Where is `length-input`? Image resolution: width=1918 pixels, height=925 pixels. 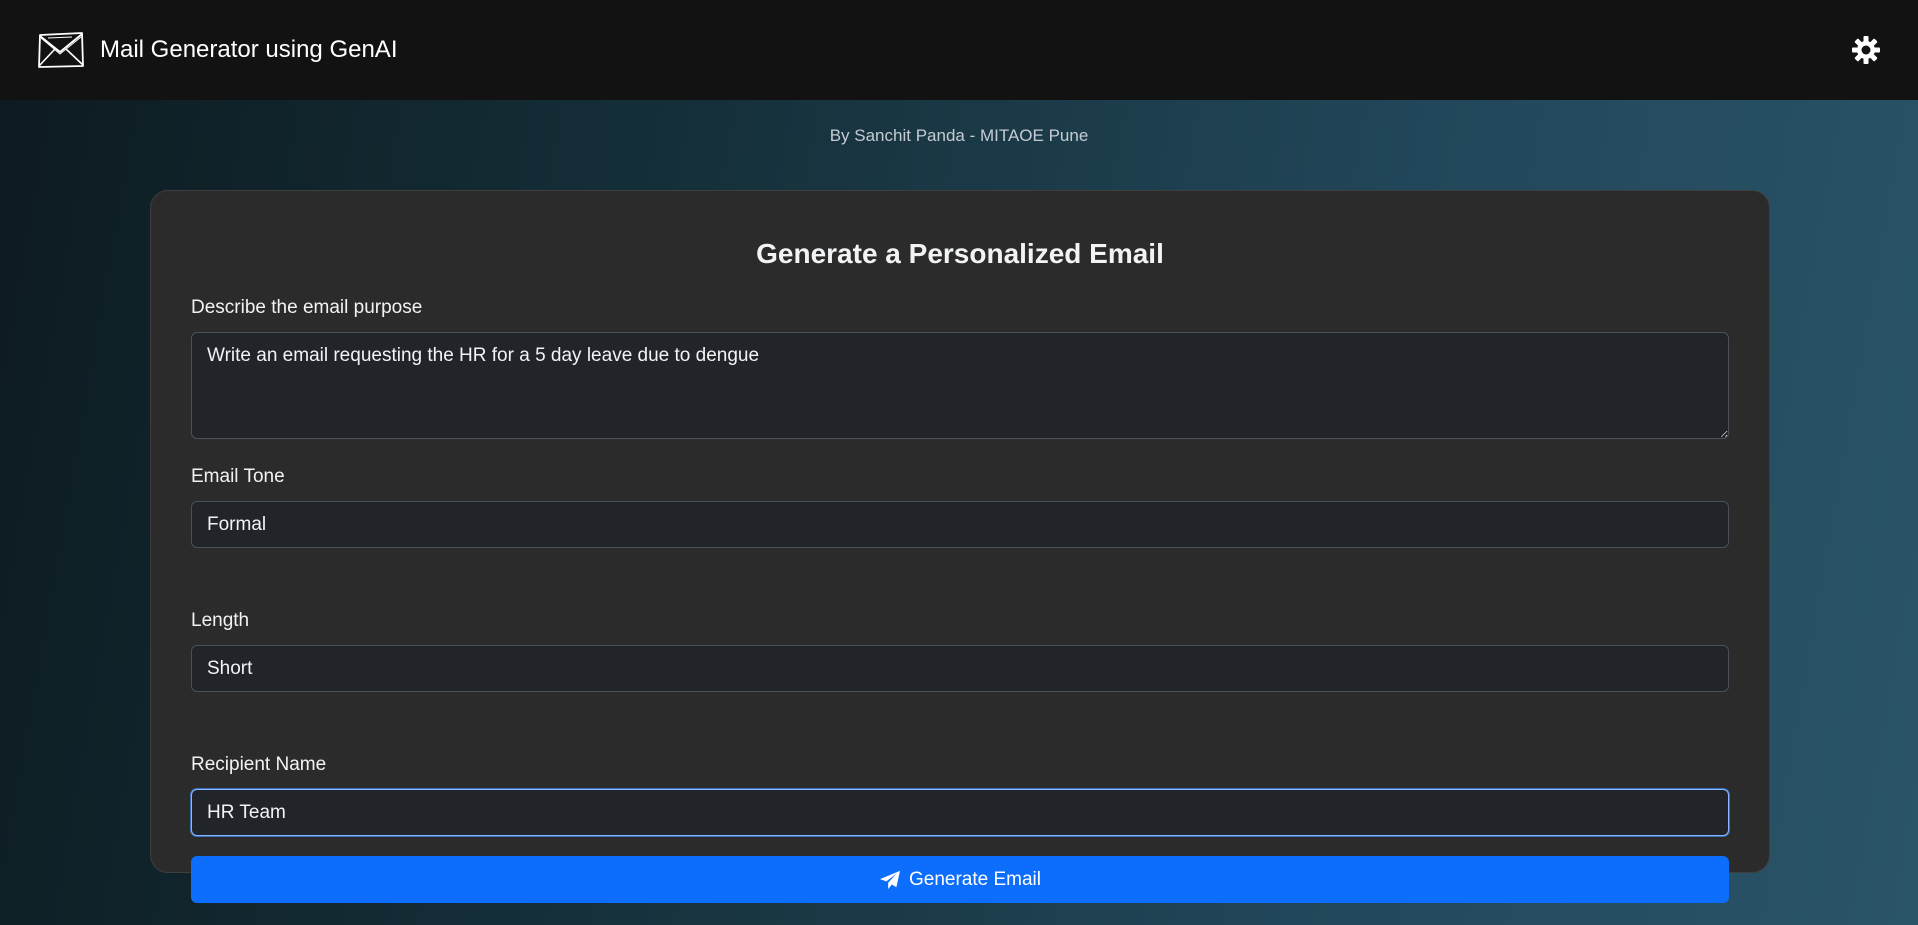
length-input is located at coordinates (960, 668).